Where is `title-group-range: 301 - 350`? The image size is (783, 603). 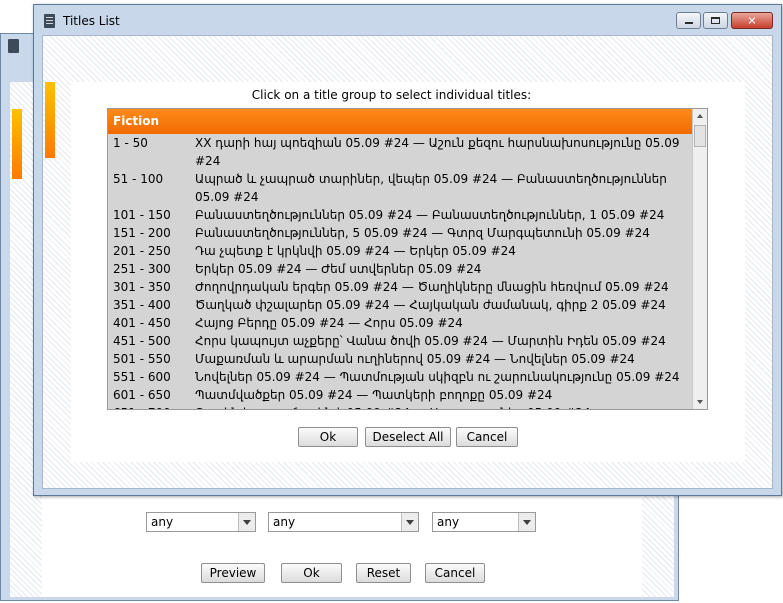
title-group-range: 301 - 350 is located at coordinates (142, 287).